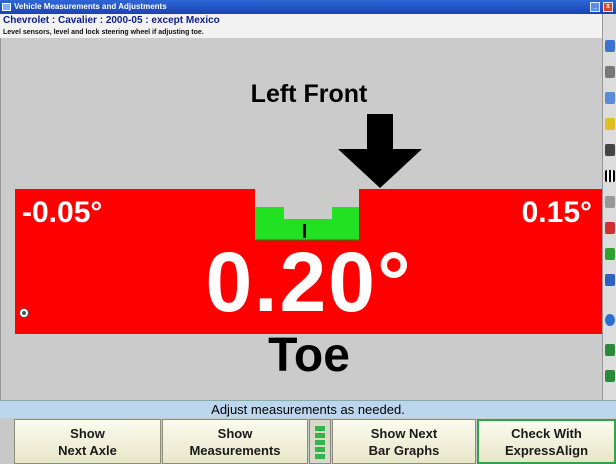 This screenshot has width=616, height=464. What do you see at coordinates (610, 228) in the screenshot?
I see `sensor-icon` at bounding box center [610, 228].